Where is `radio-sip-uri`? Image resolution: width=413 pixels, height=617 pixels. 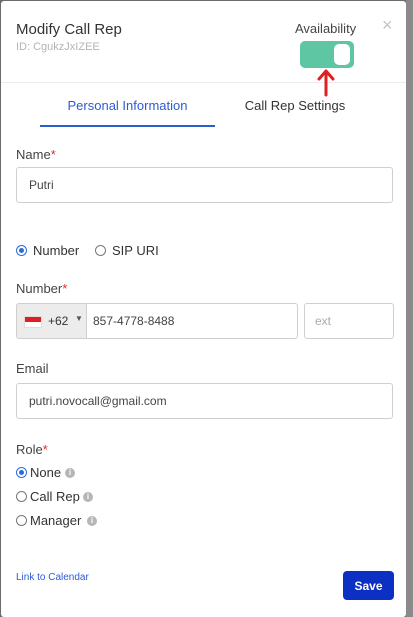 radio-sip-uri is located at coordinates (100, 250).